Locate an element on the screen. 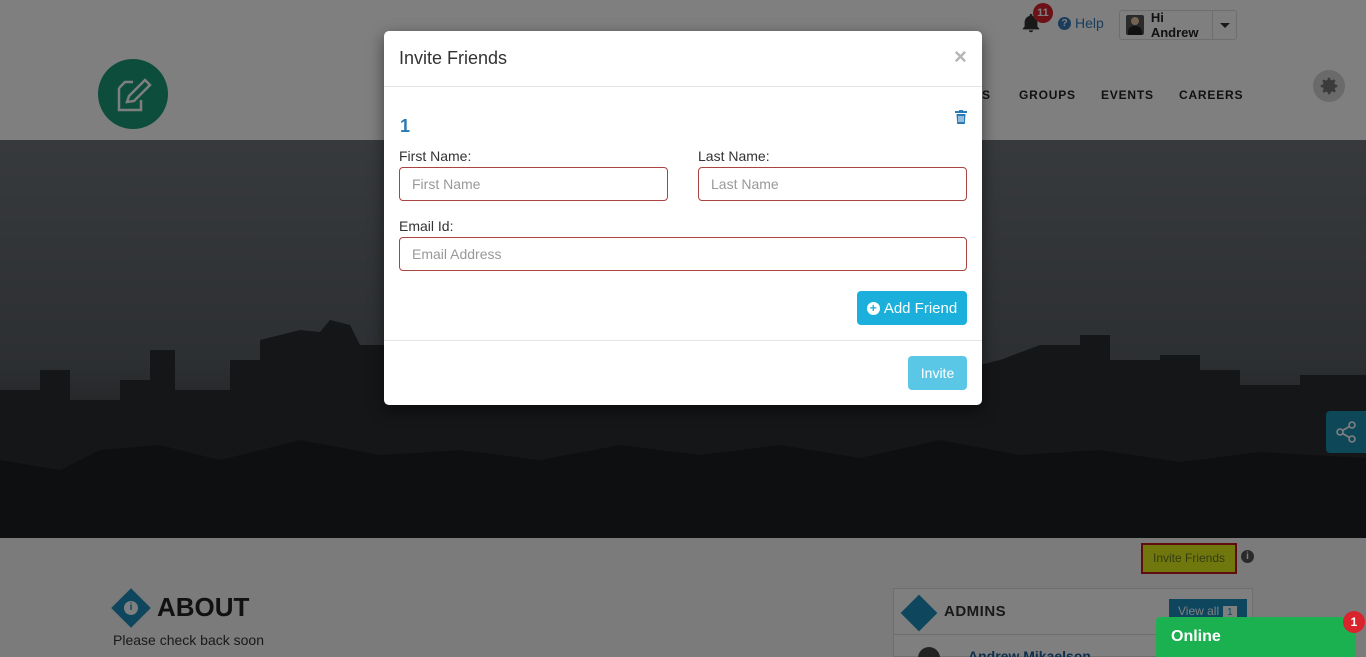 The width and height of the screenshot is (1366, 657). modal-header: Invite Friends × is located at coordinates (683, 59).